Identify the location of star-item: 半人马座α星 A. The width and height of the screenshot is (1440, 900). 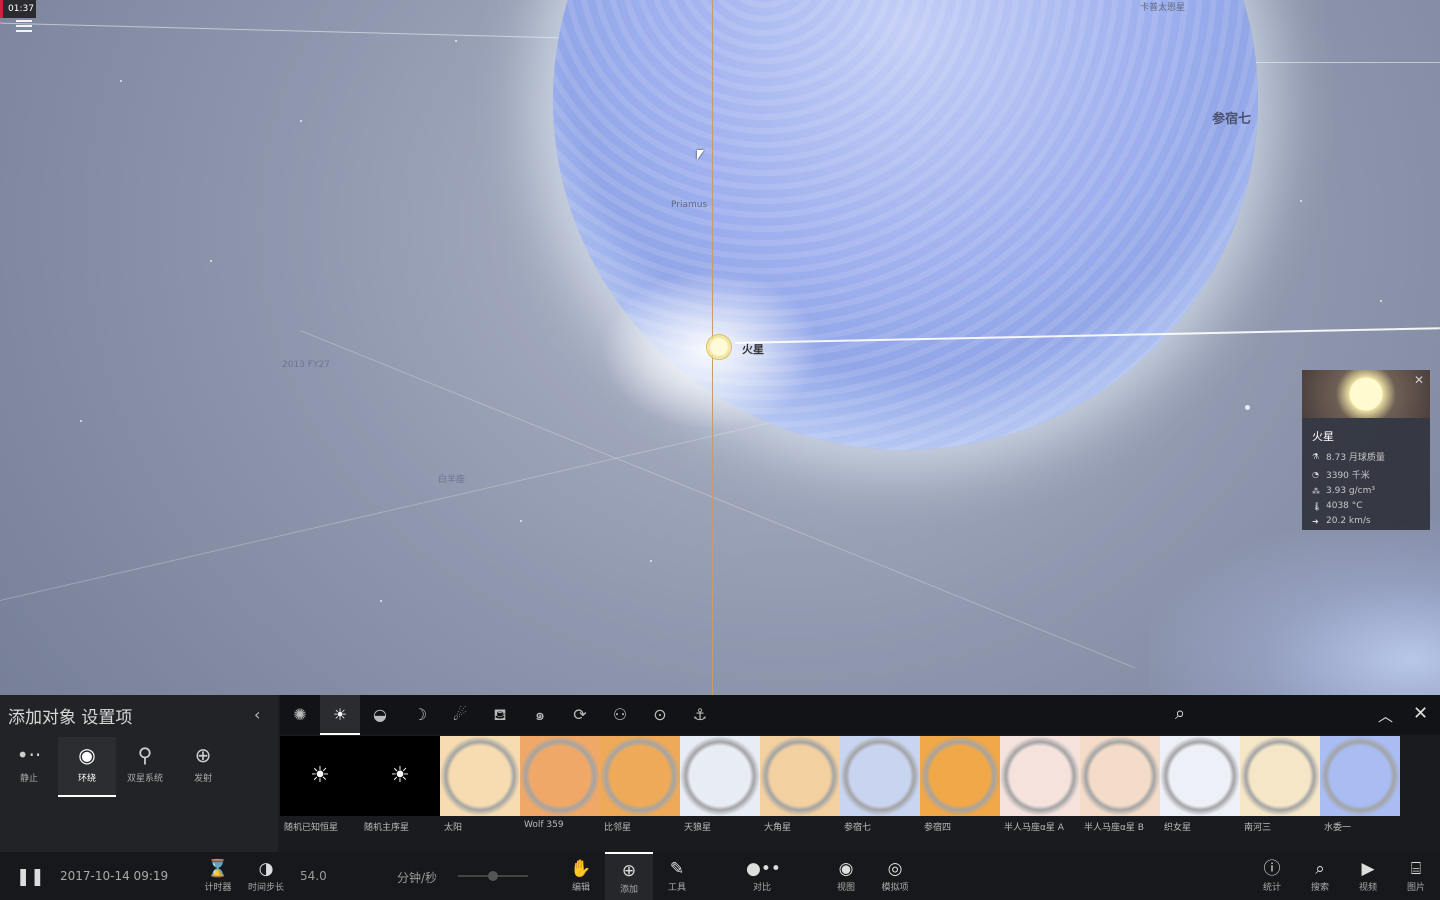
(1040, 794).